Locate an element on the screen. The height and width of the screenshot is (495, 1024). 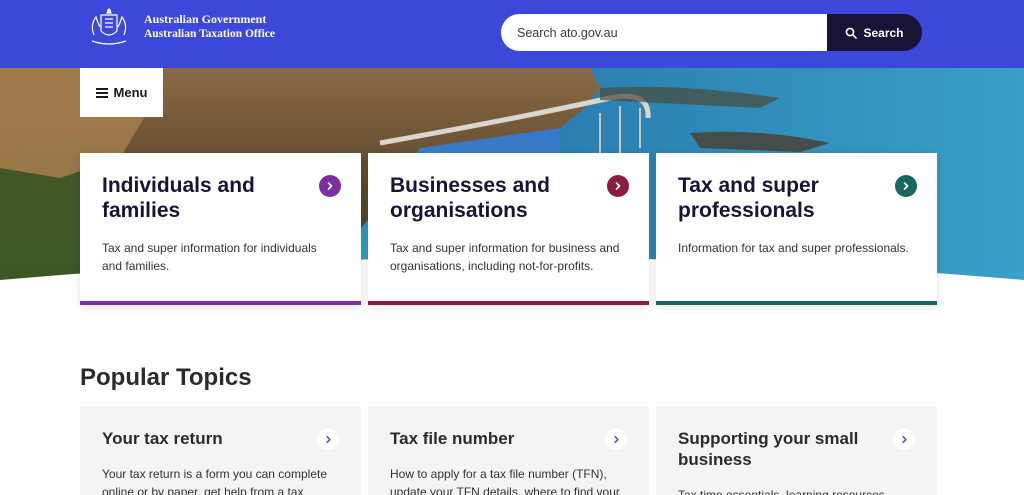
search-button-label: Search is located at coordinates (883, 32).